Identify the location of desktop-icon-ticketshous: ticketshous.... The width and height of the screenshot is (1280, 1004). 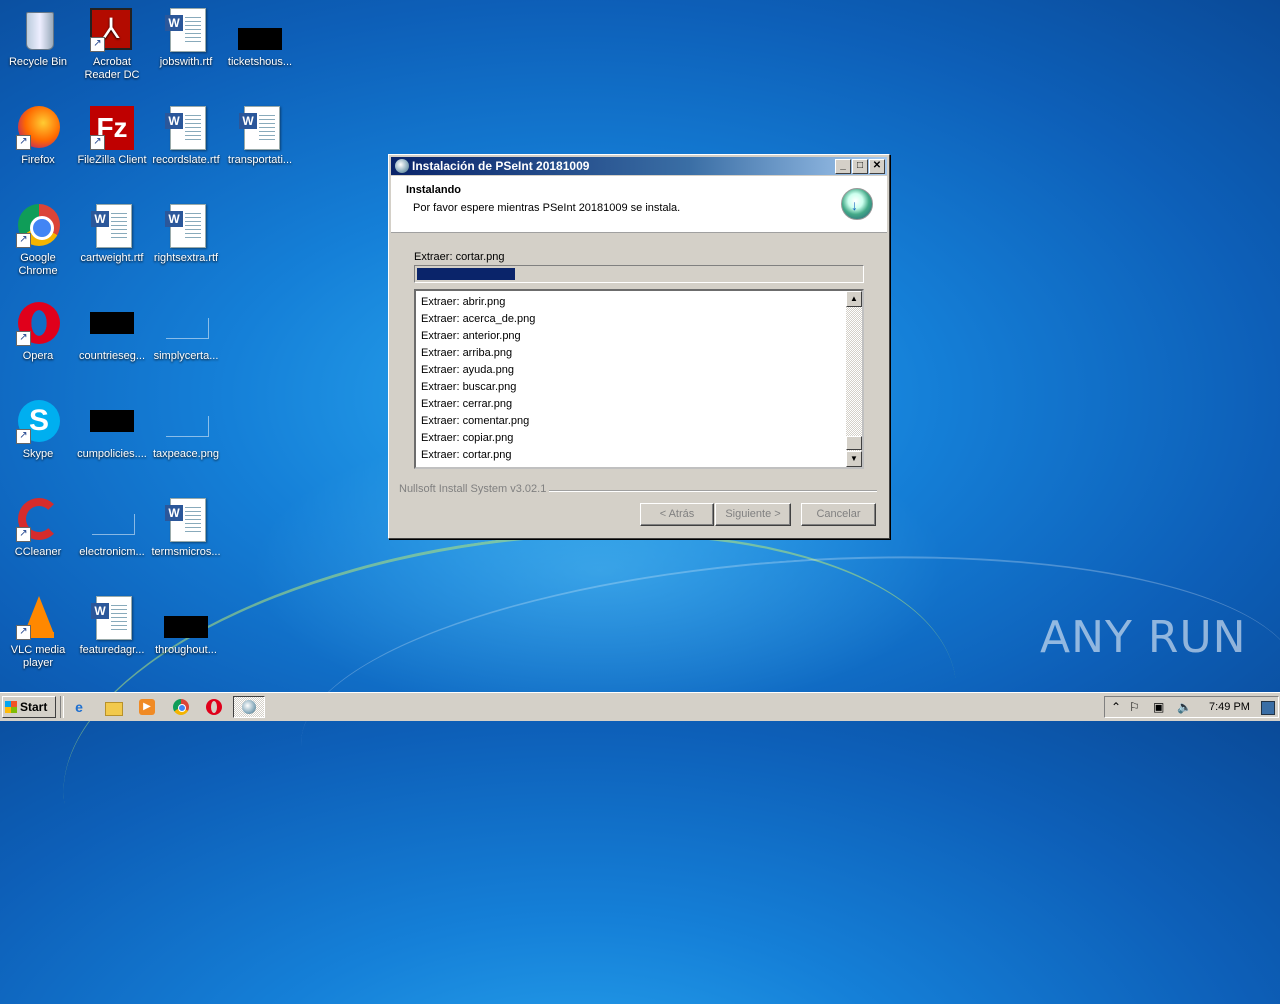
(260, 38).